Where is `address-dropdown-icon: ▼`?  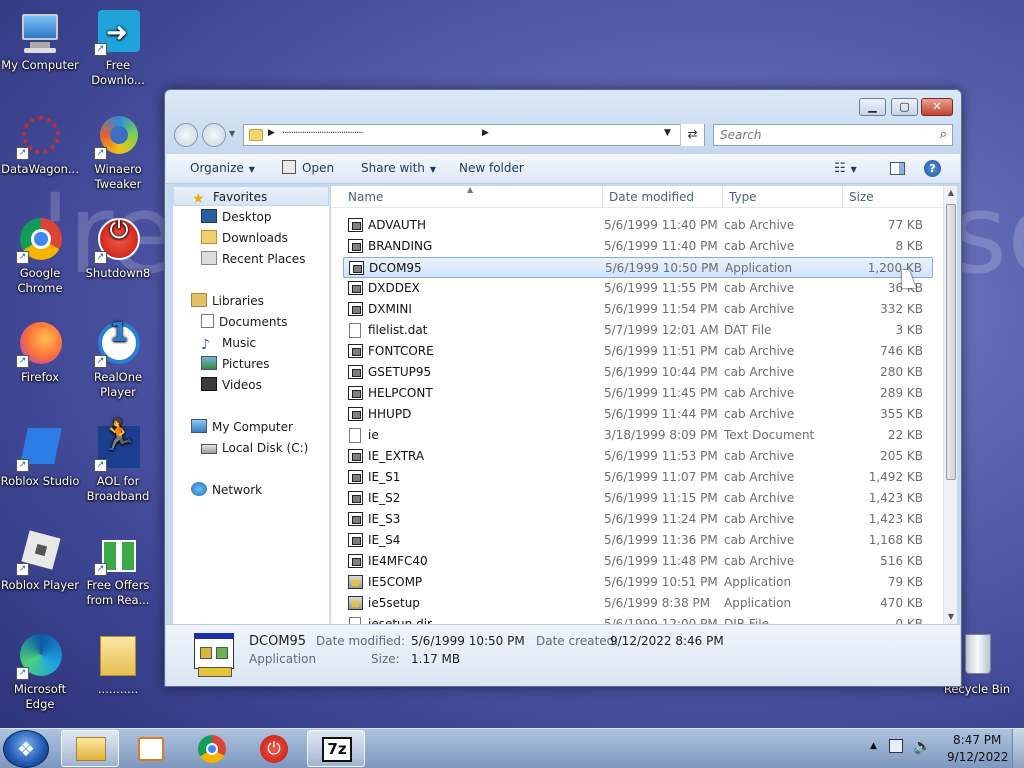
address-dropdown-icon: ▼ is located at coordinates (667, 133).